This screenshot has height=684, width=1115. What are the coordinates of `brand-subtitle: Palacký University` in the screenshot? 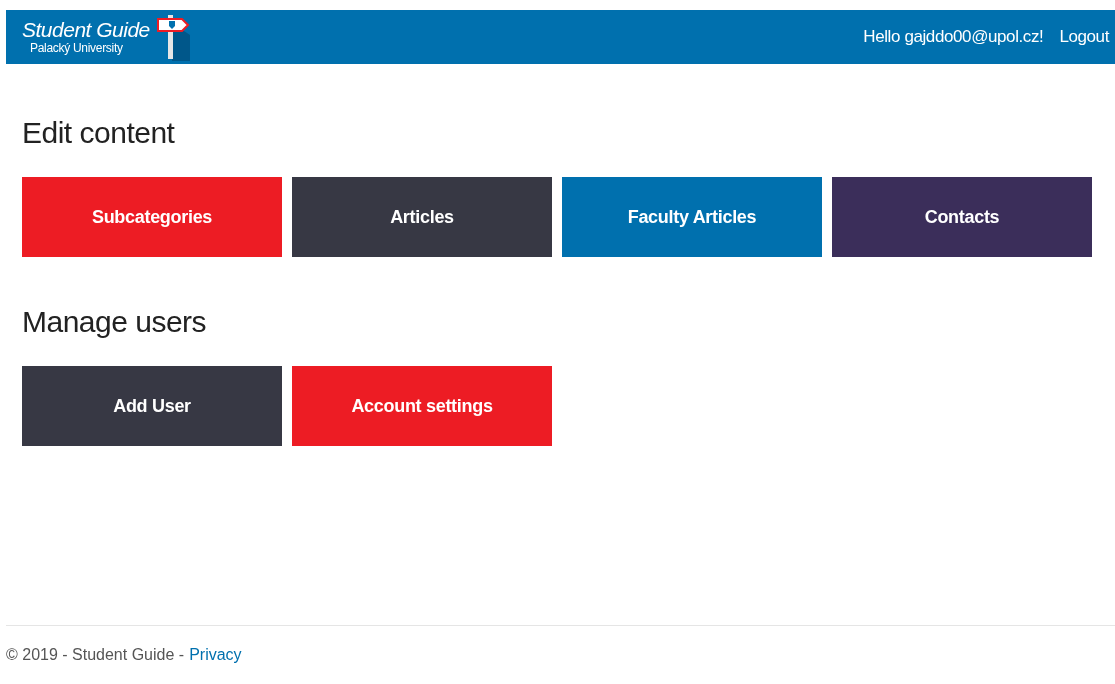 It's located at (76, 48).